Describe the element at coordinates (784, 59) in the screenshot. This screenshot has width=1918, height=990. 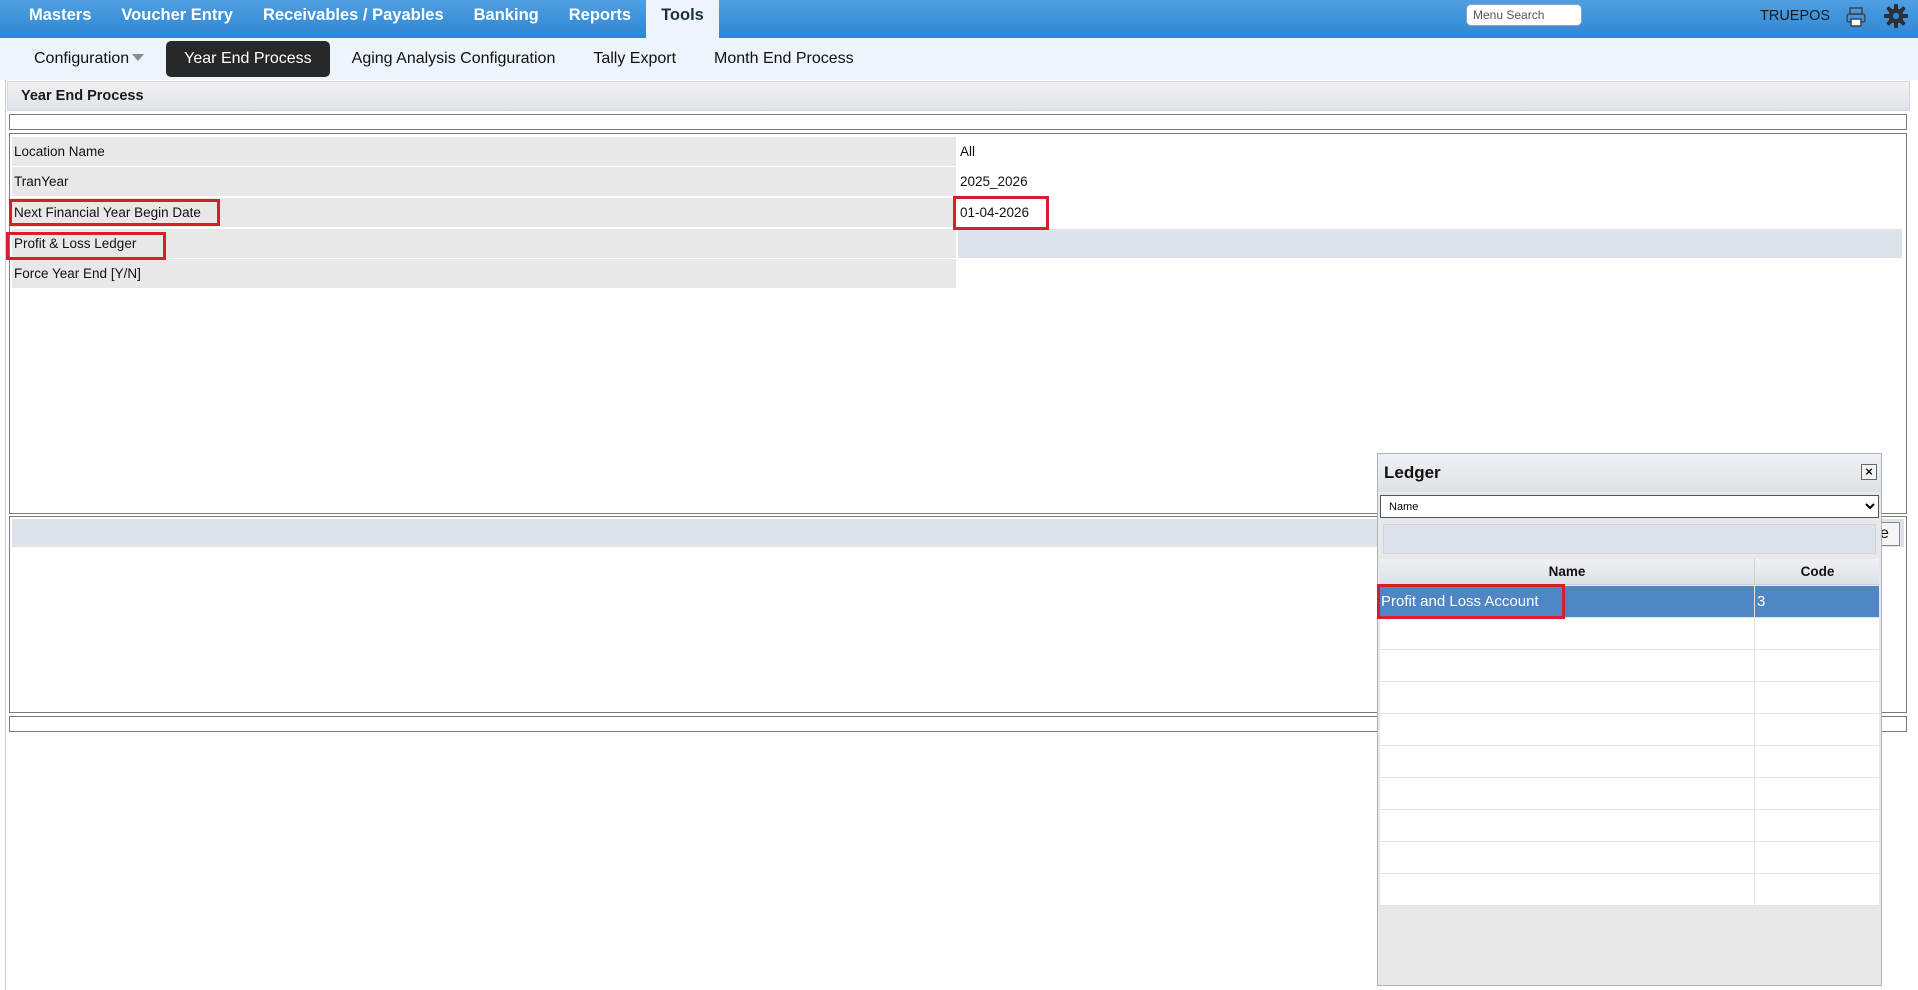
I see `subnav-month-end-process: Month End Process` at that location.